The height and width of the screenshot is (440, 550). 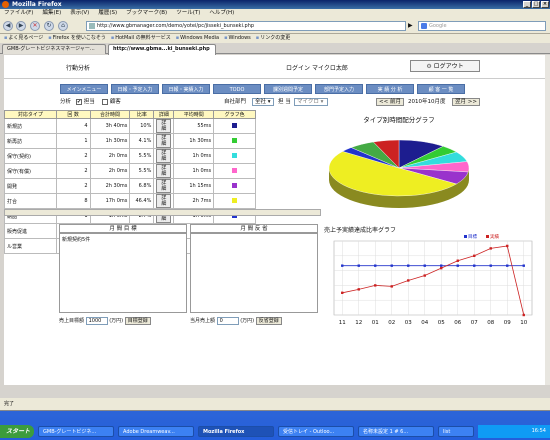 What do you see at coordinates (268, 320) in the screenshot?
I see `review-register-button: 反省登録` at bounding box center [268, 320].